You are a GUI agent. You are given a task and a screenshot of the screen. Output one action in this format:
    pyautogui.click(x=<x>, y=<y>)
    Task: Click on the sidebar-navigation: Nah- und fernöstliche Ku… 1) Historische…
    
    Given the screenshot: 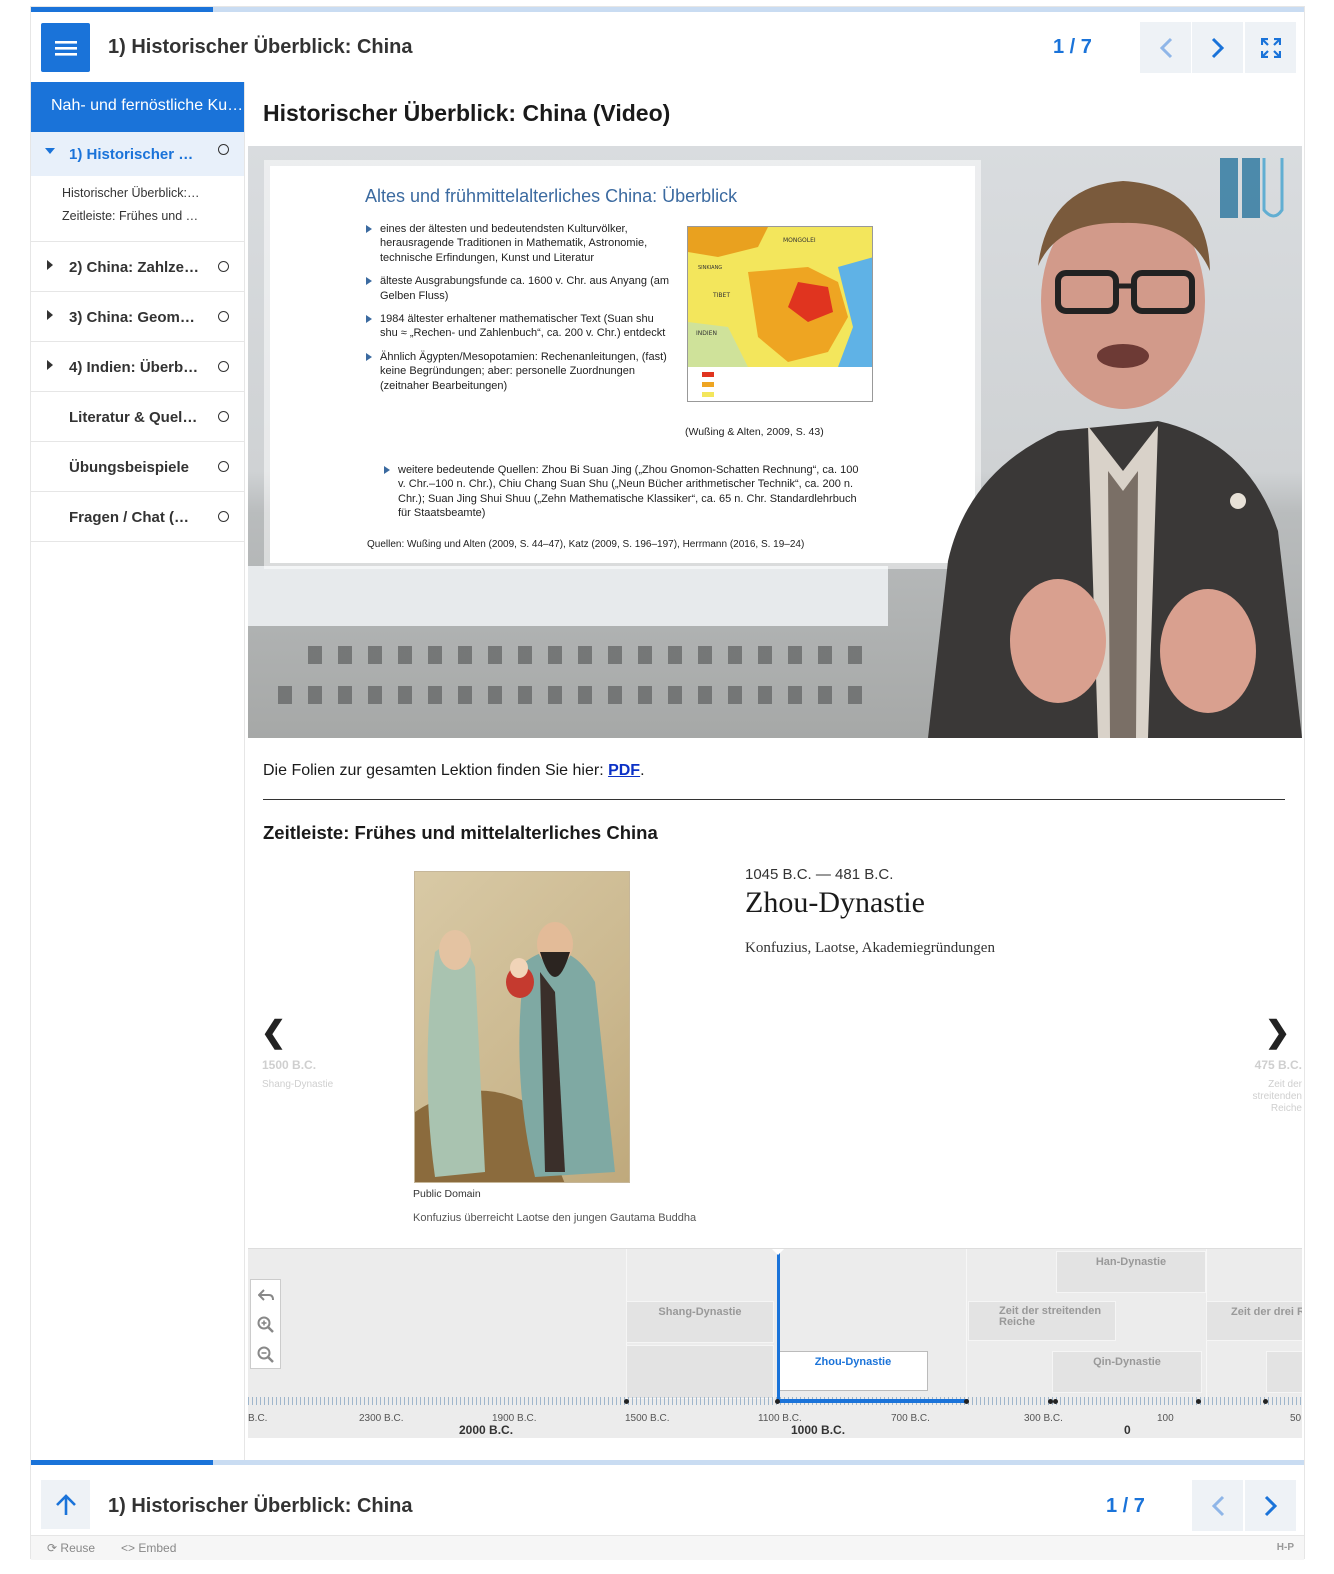 What is the action you would take?
    pyautogui.click(x=138, y=771)
    